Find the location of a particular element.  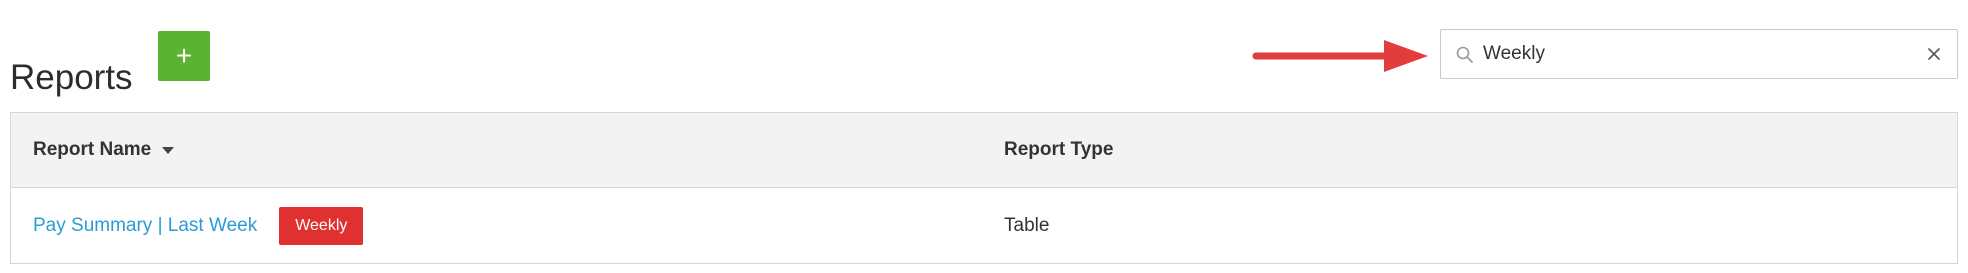

column-header-report-name: Report Name is located at coordinates (104, 150).